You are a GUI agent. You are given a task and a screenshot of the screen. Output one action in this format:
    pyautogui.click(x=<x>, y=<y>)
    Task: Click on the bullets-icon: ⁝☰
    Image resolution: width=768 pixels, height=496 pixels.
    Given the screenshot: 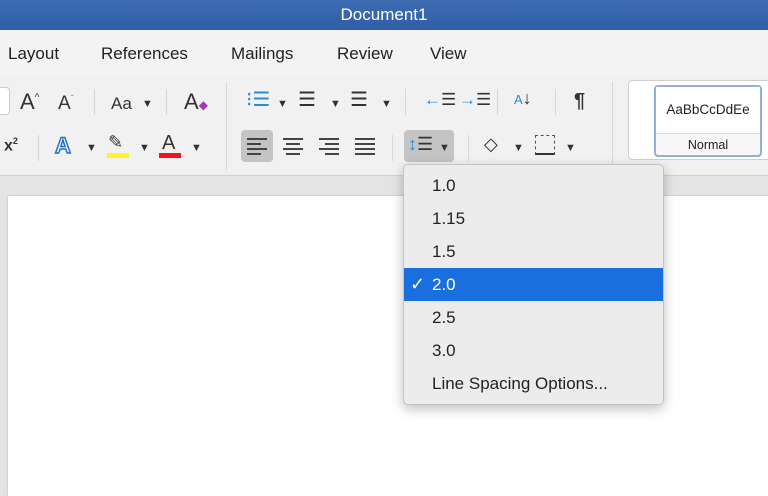 What is the action you would take?
    pyautogui.click(x=258, y=100)
    